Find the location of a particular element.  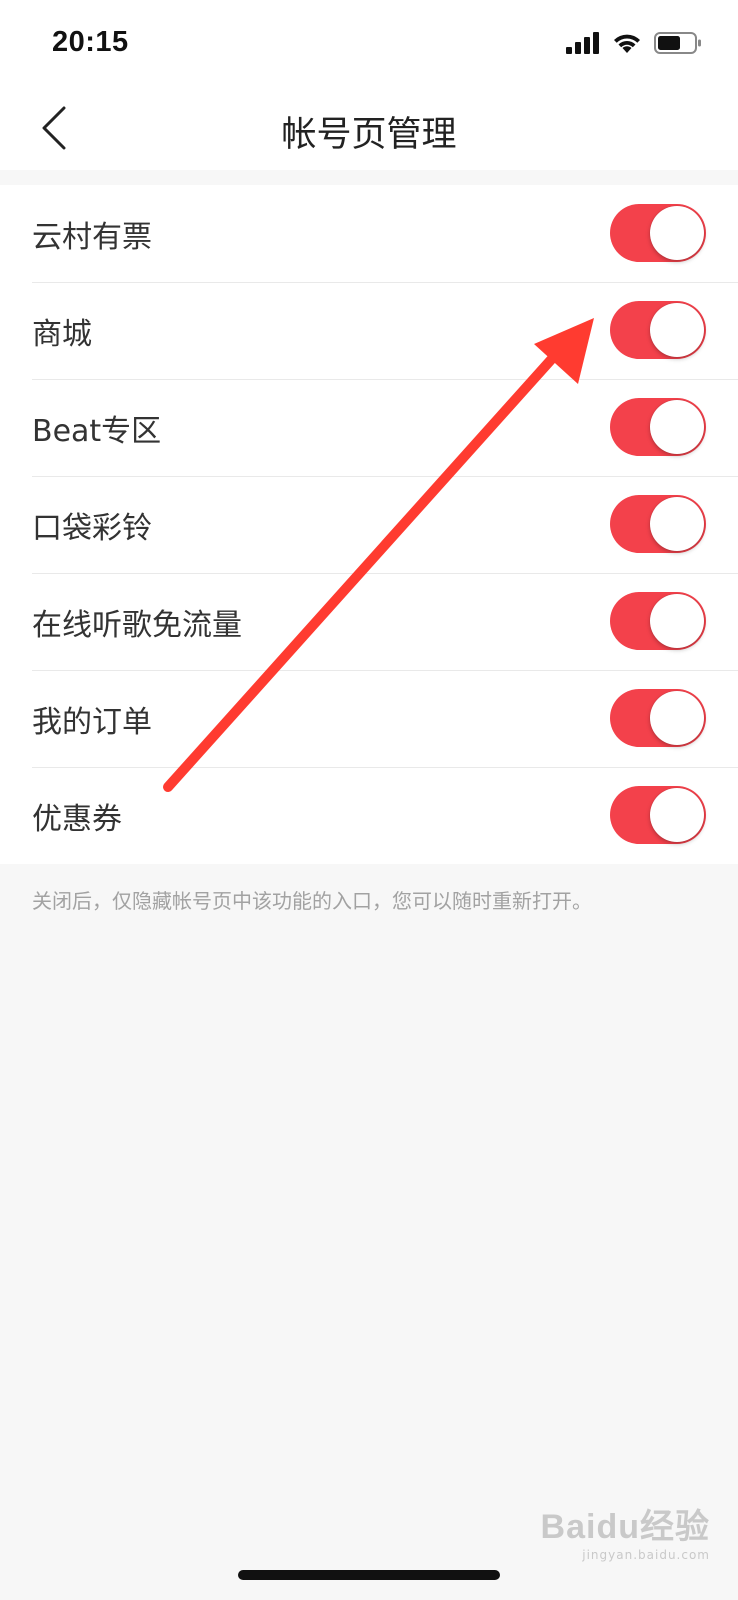

toggle-pocket-ringtone is located at coordinates (658, 524).